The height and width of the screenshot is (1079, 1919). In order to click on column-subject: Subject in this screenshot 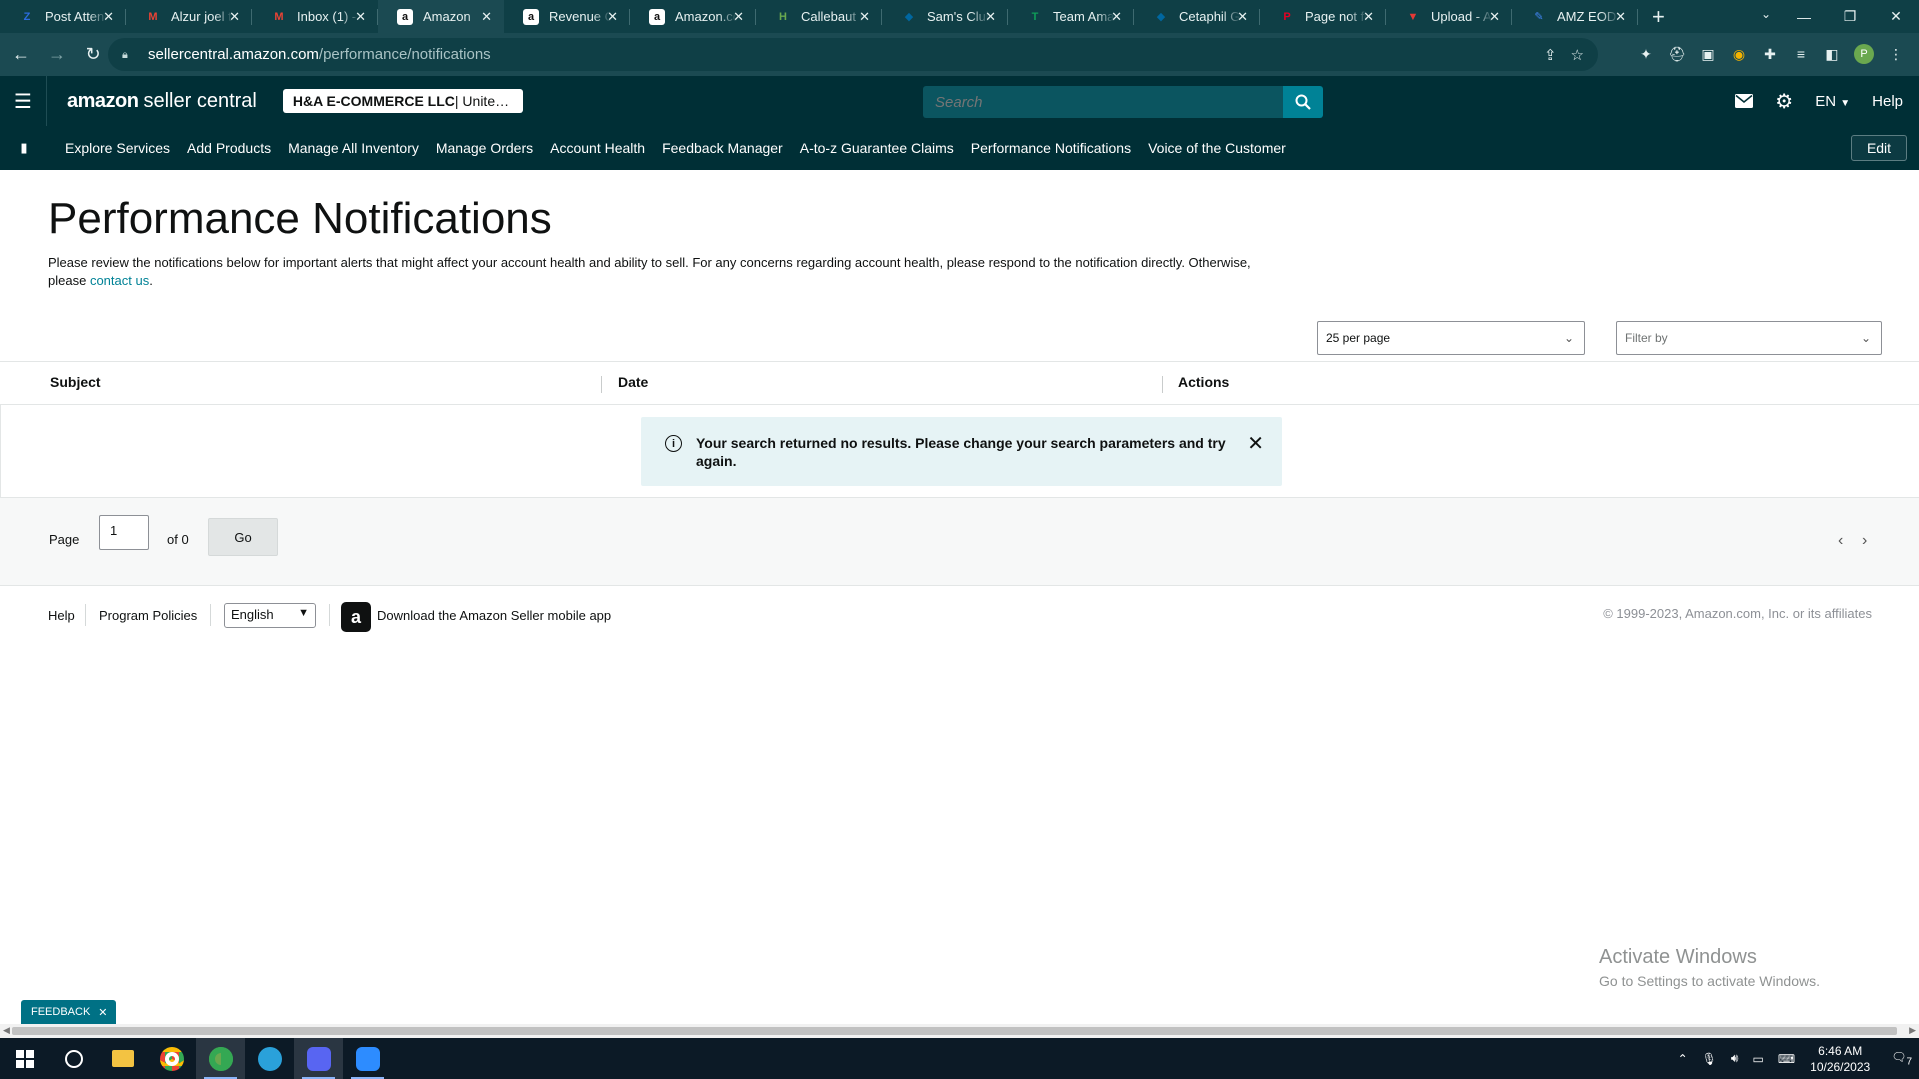, I will do `click(75, 382)`.